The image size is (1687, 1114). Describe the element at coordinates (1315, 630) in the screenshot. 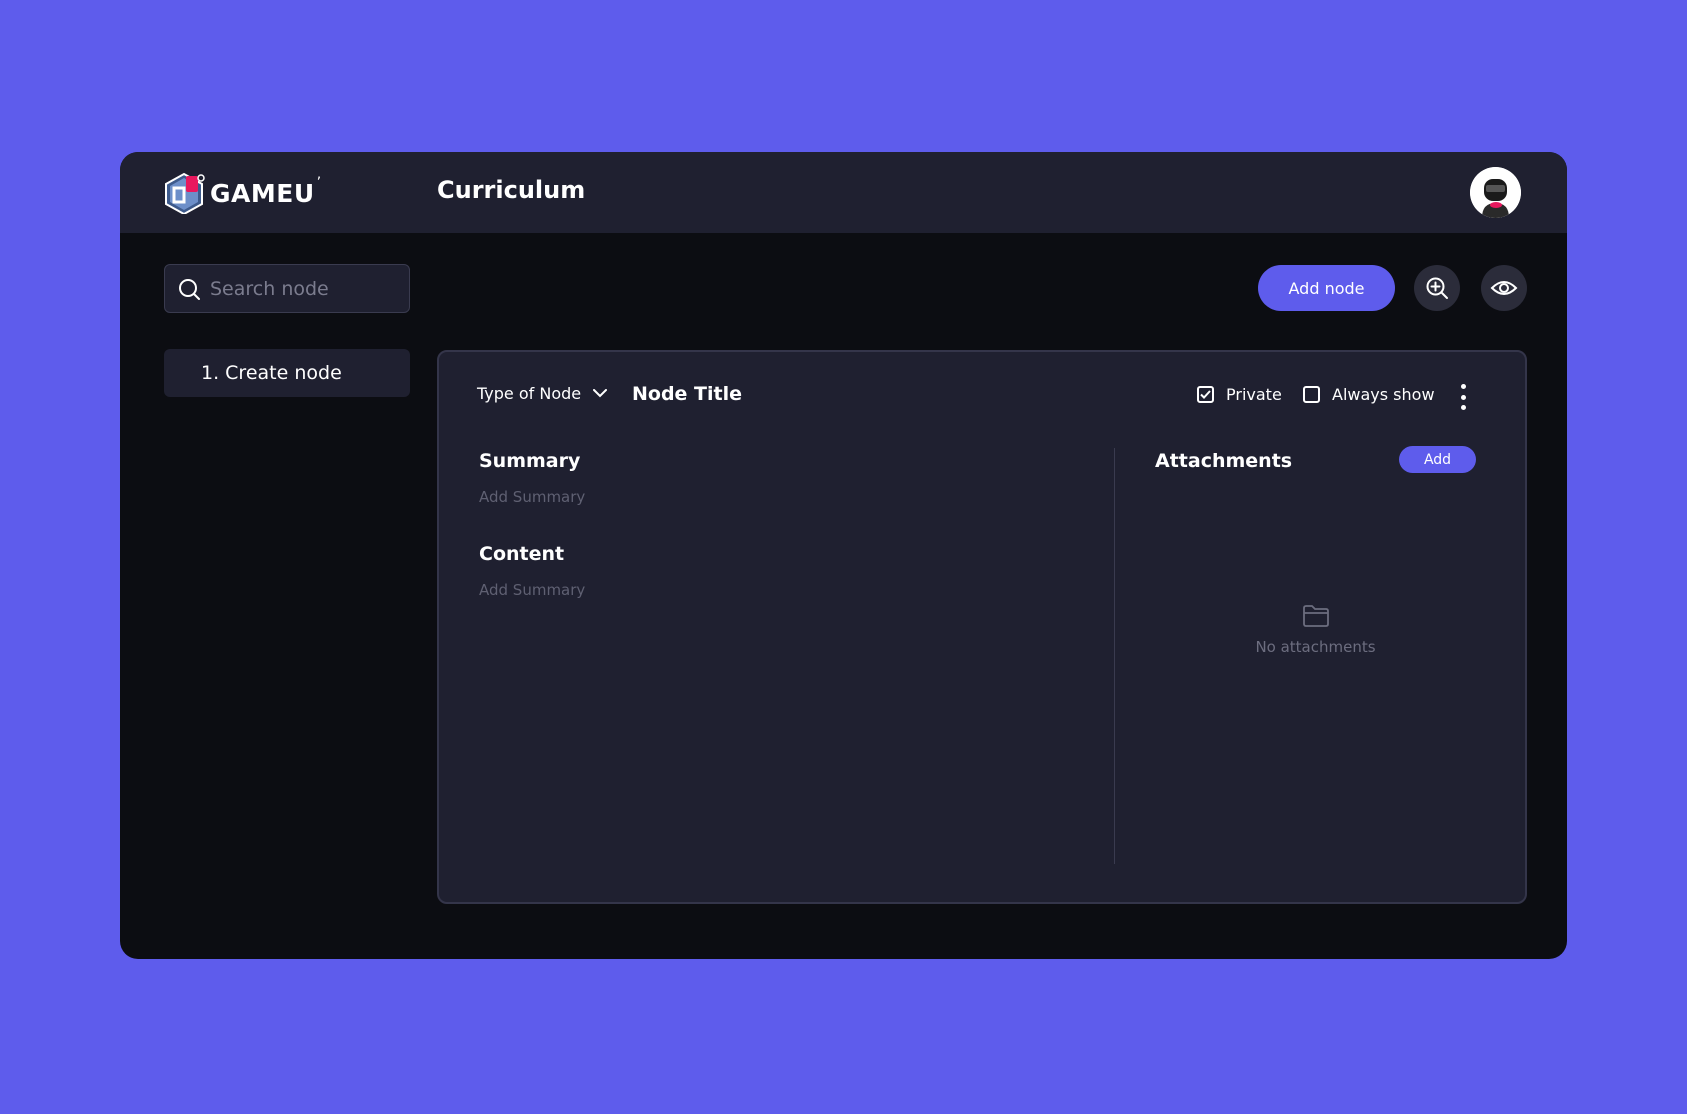

I see `attachments-empty-state: No attachments` at that location.